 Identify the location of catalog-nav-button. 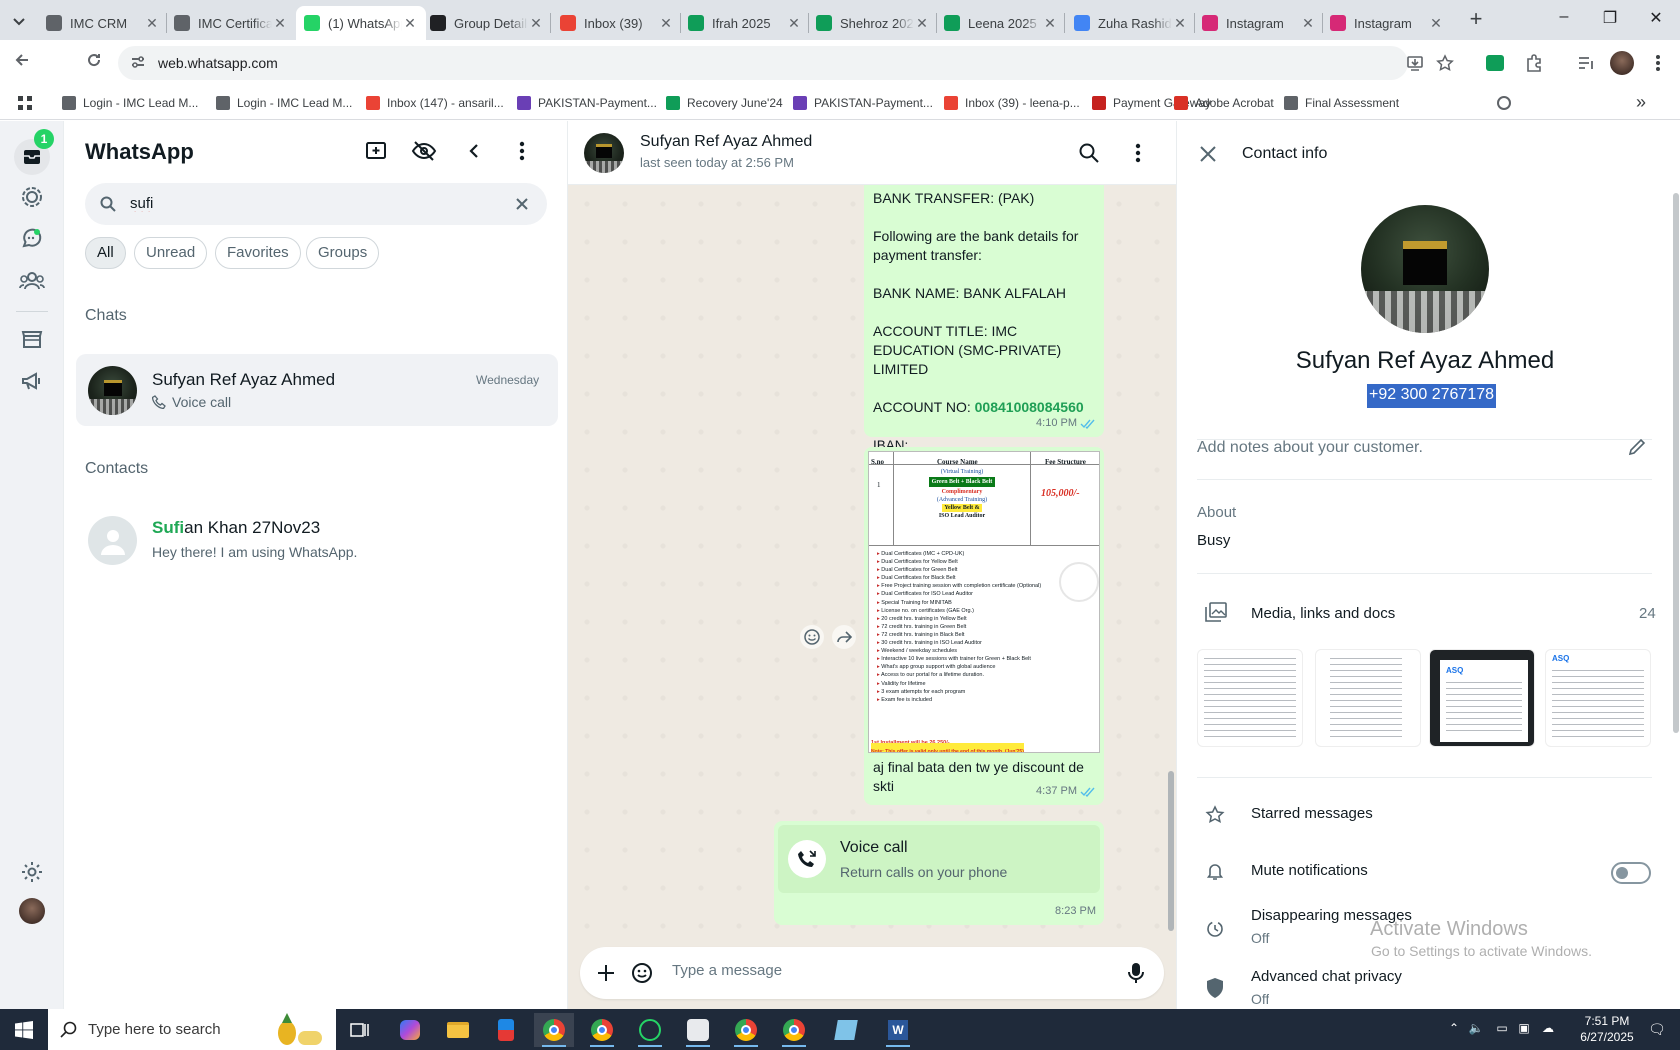
(32, 339).